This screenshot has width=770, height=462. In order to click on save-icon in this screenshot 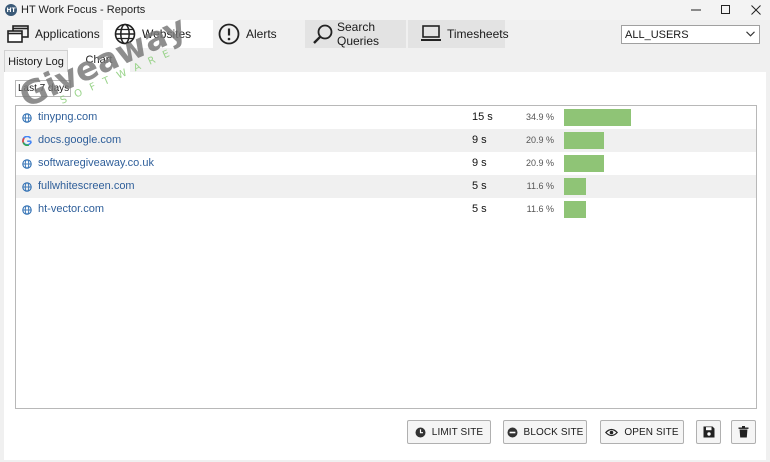, I will do `click(709, 432)`.